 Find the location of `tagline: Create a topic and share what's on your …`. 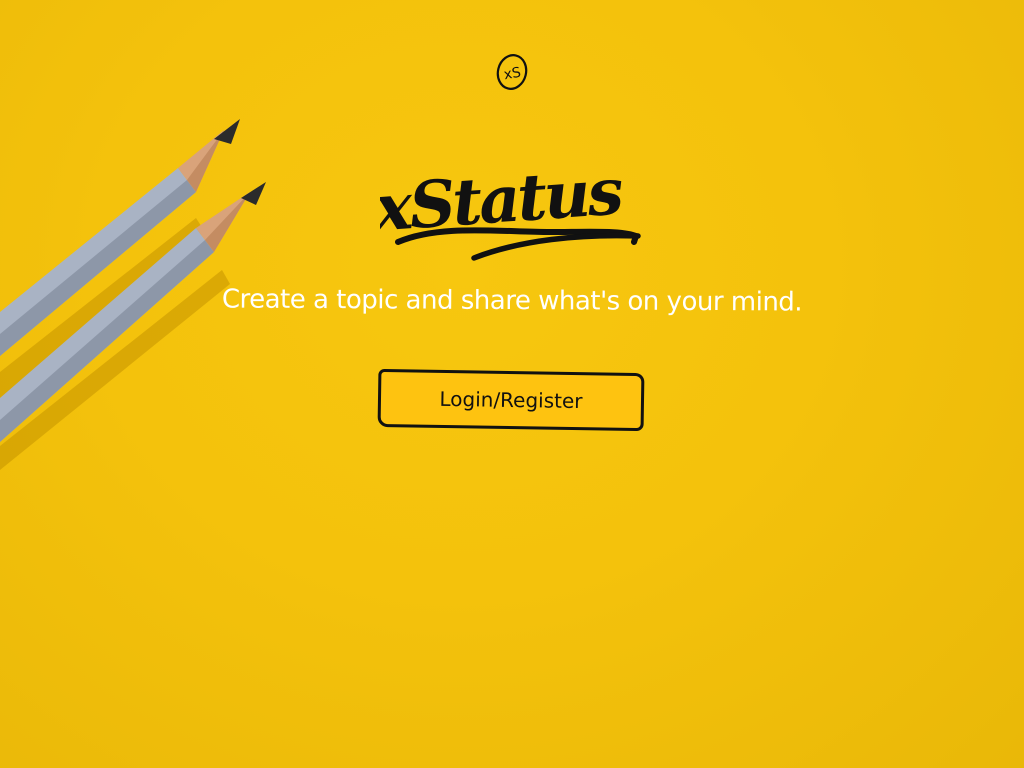

tagline: Create a topic and share what's on your … is located at coordinates (512, 301).